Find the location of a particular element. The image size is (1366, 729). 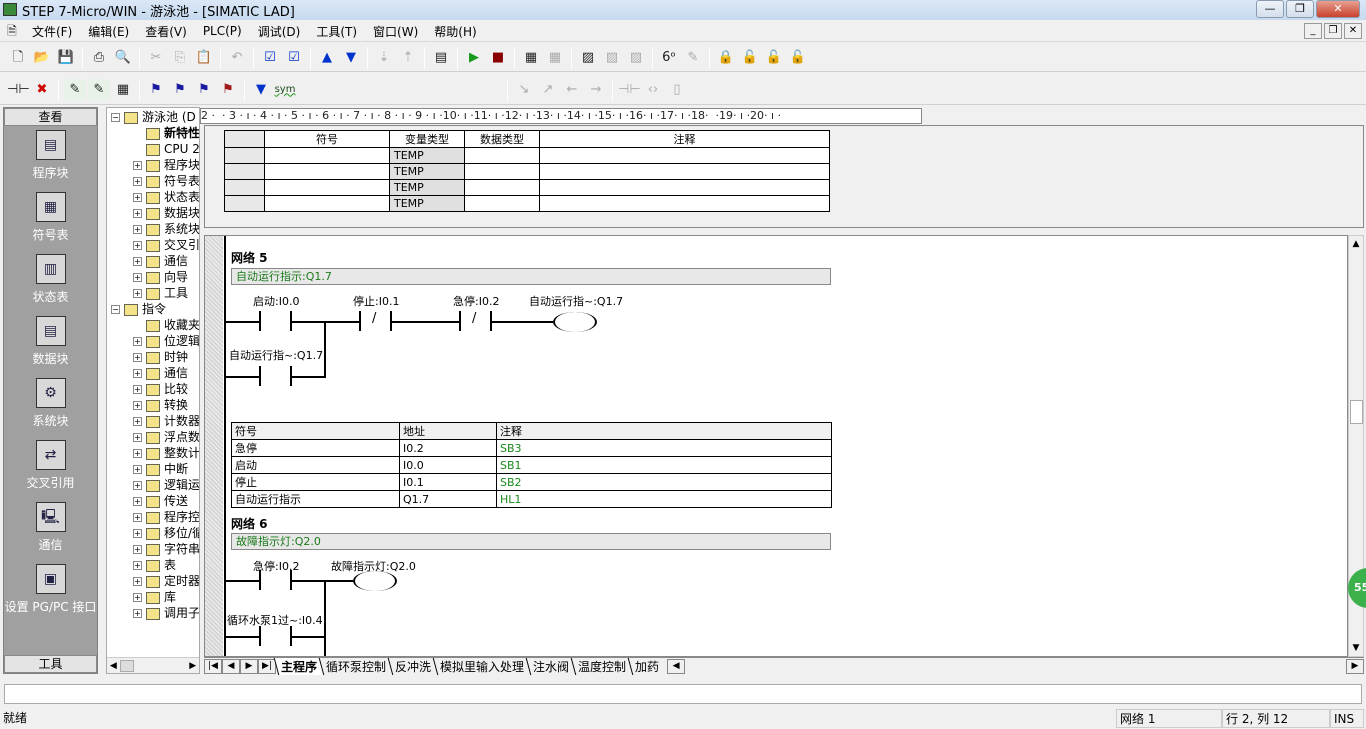

nav-status-table: ▥ 状态表 is located at coordinates (50, 281).